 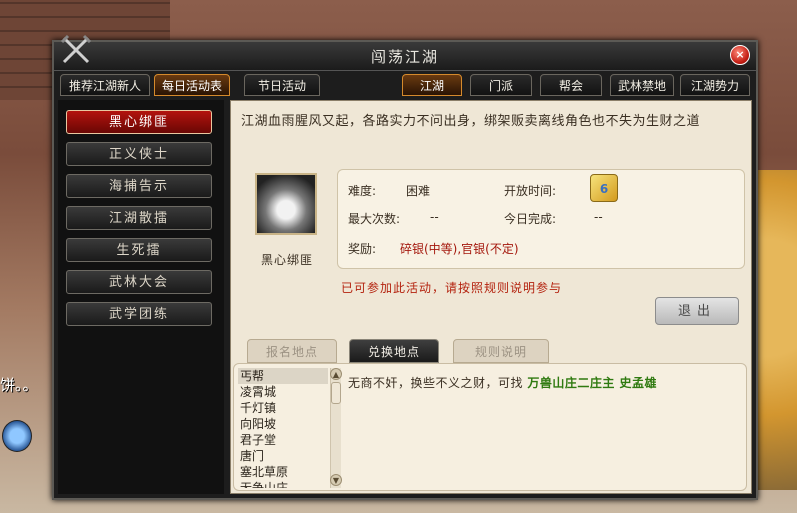 What do you see at coordinates (139, 186) in the screenshot?
I see `sidebar-item-wanted-notice: 海捕告示` at bounding box center [139, 186].